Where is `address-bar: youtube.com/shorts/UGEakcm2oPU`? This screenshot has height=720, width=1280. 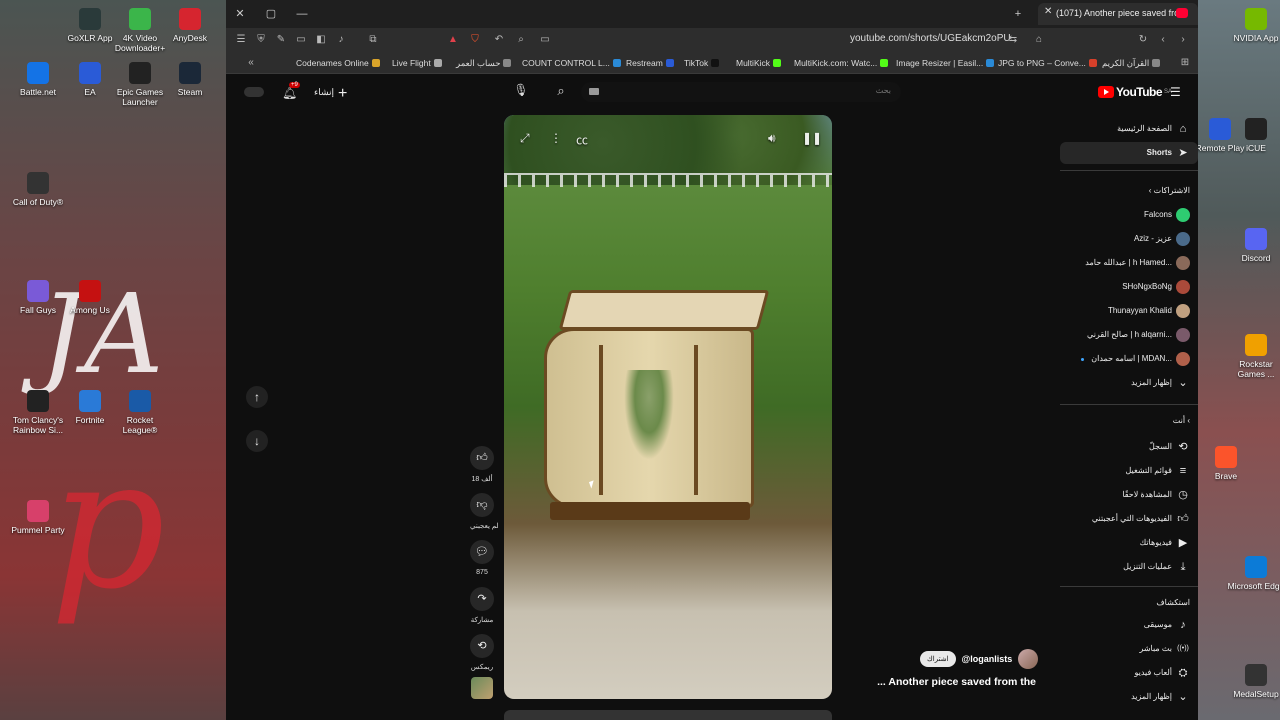 address-bar: youtube.com/shorts/UGEakcm2oPU is located at coordinates (930, 38).